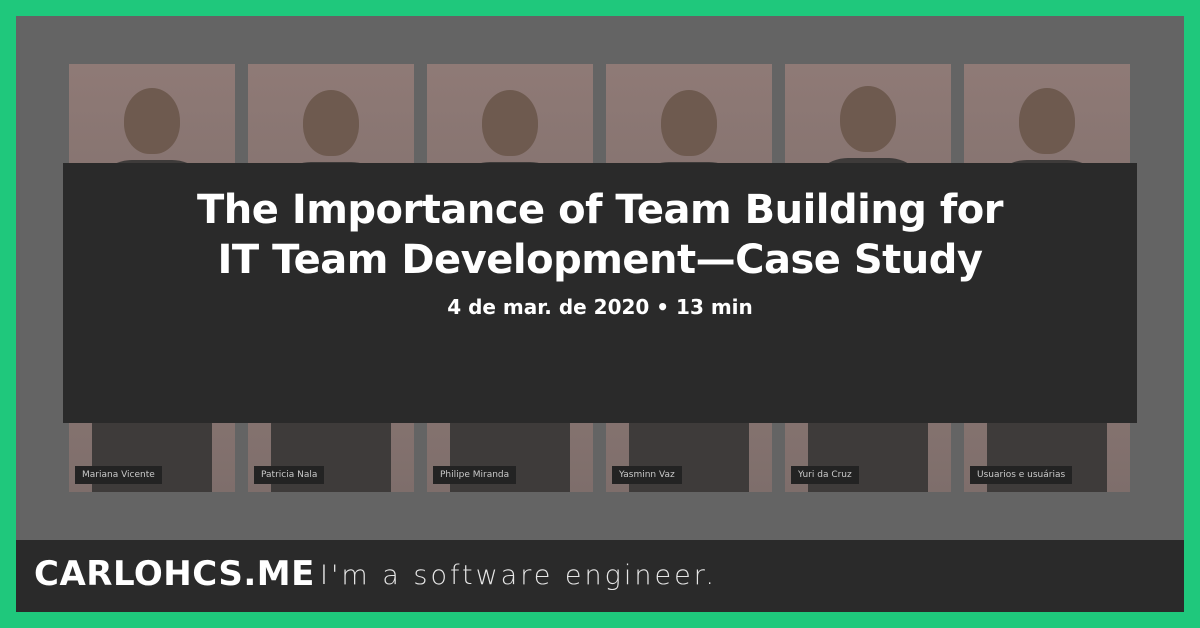 This screenshot has width=1200, height=628. I want to click on card-name-label: Patricia Nala, so click(289, 475).